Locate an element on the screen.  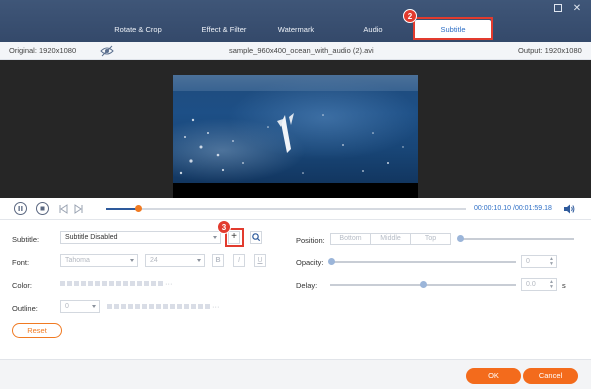
maximize-icon is located at coordinates (558, 9).